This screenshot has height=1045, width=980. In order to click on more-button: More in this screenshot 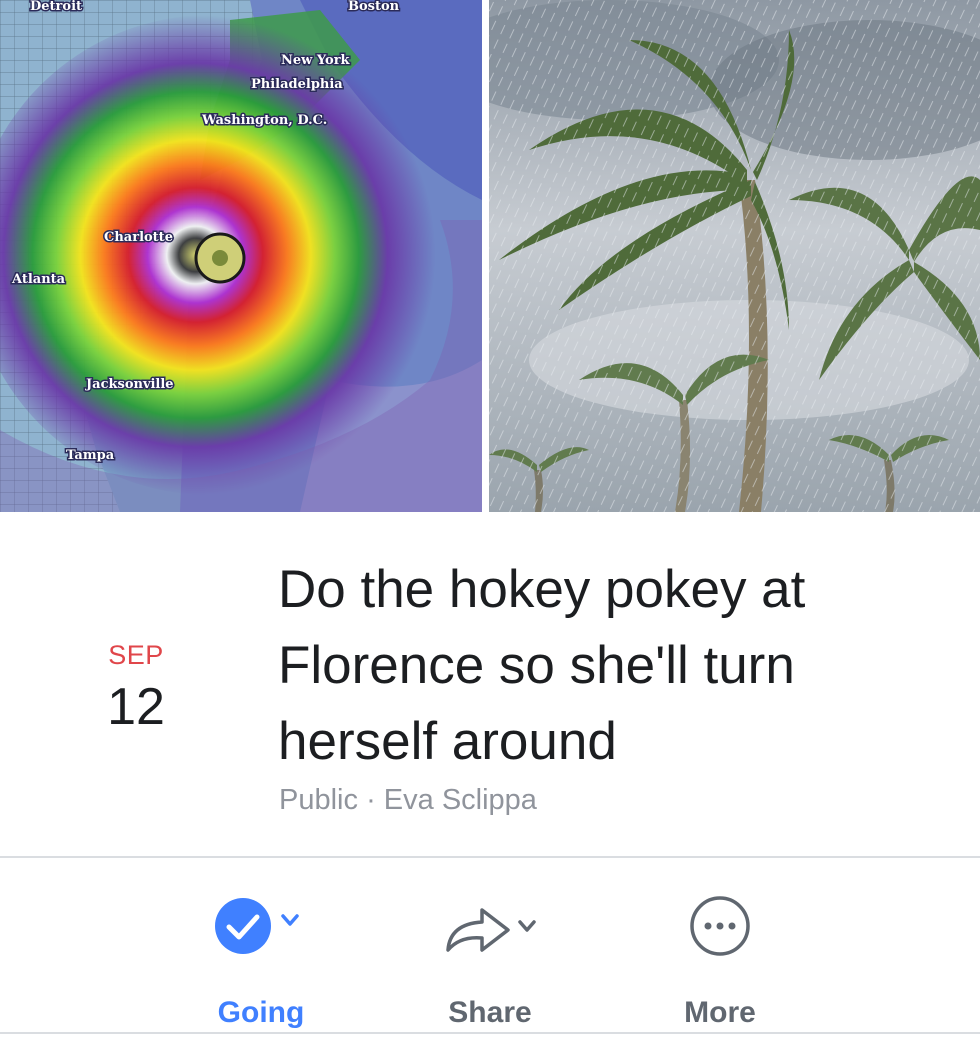, I will do `click(720, 961)`.